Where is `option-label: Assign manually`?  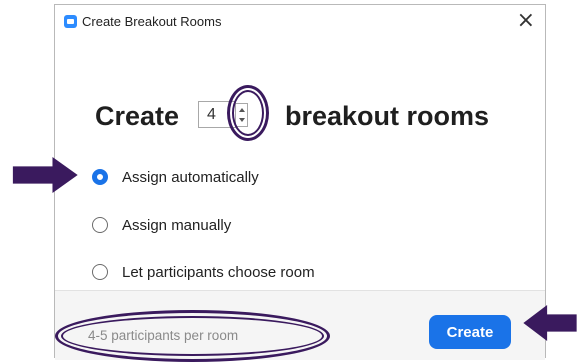
option-label: Assign manually is located at coordinates (177, 225).